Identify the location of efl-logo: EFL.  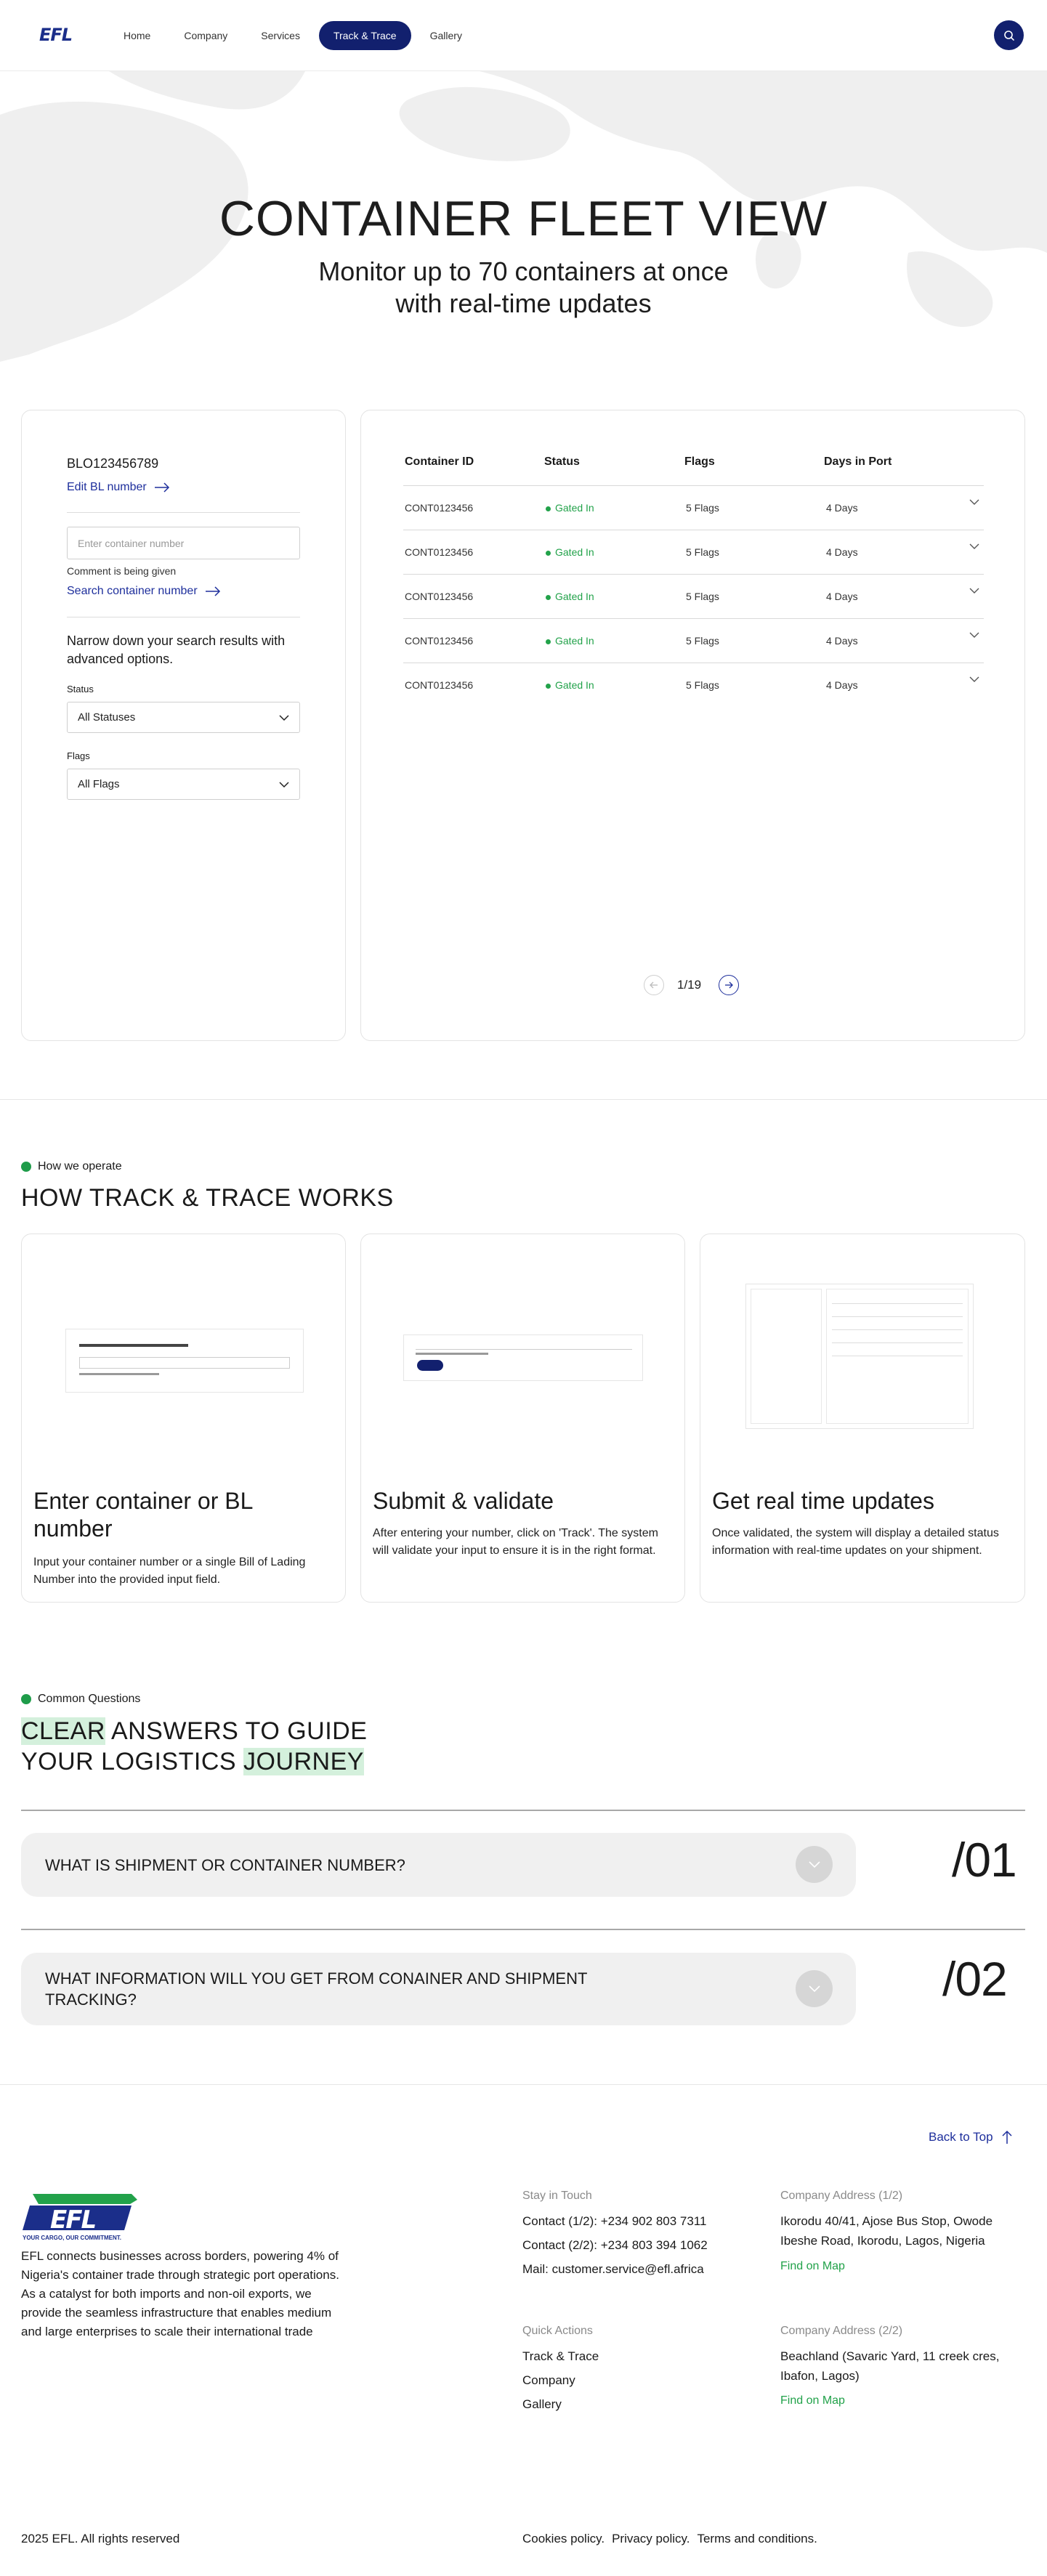
(56, 35).